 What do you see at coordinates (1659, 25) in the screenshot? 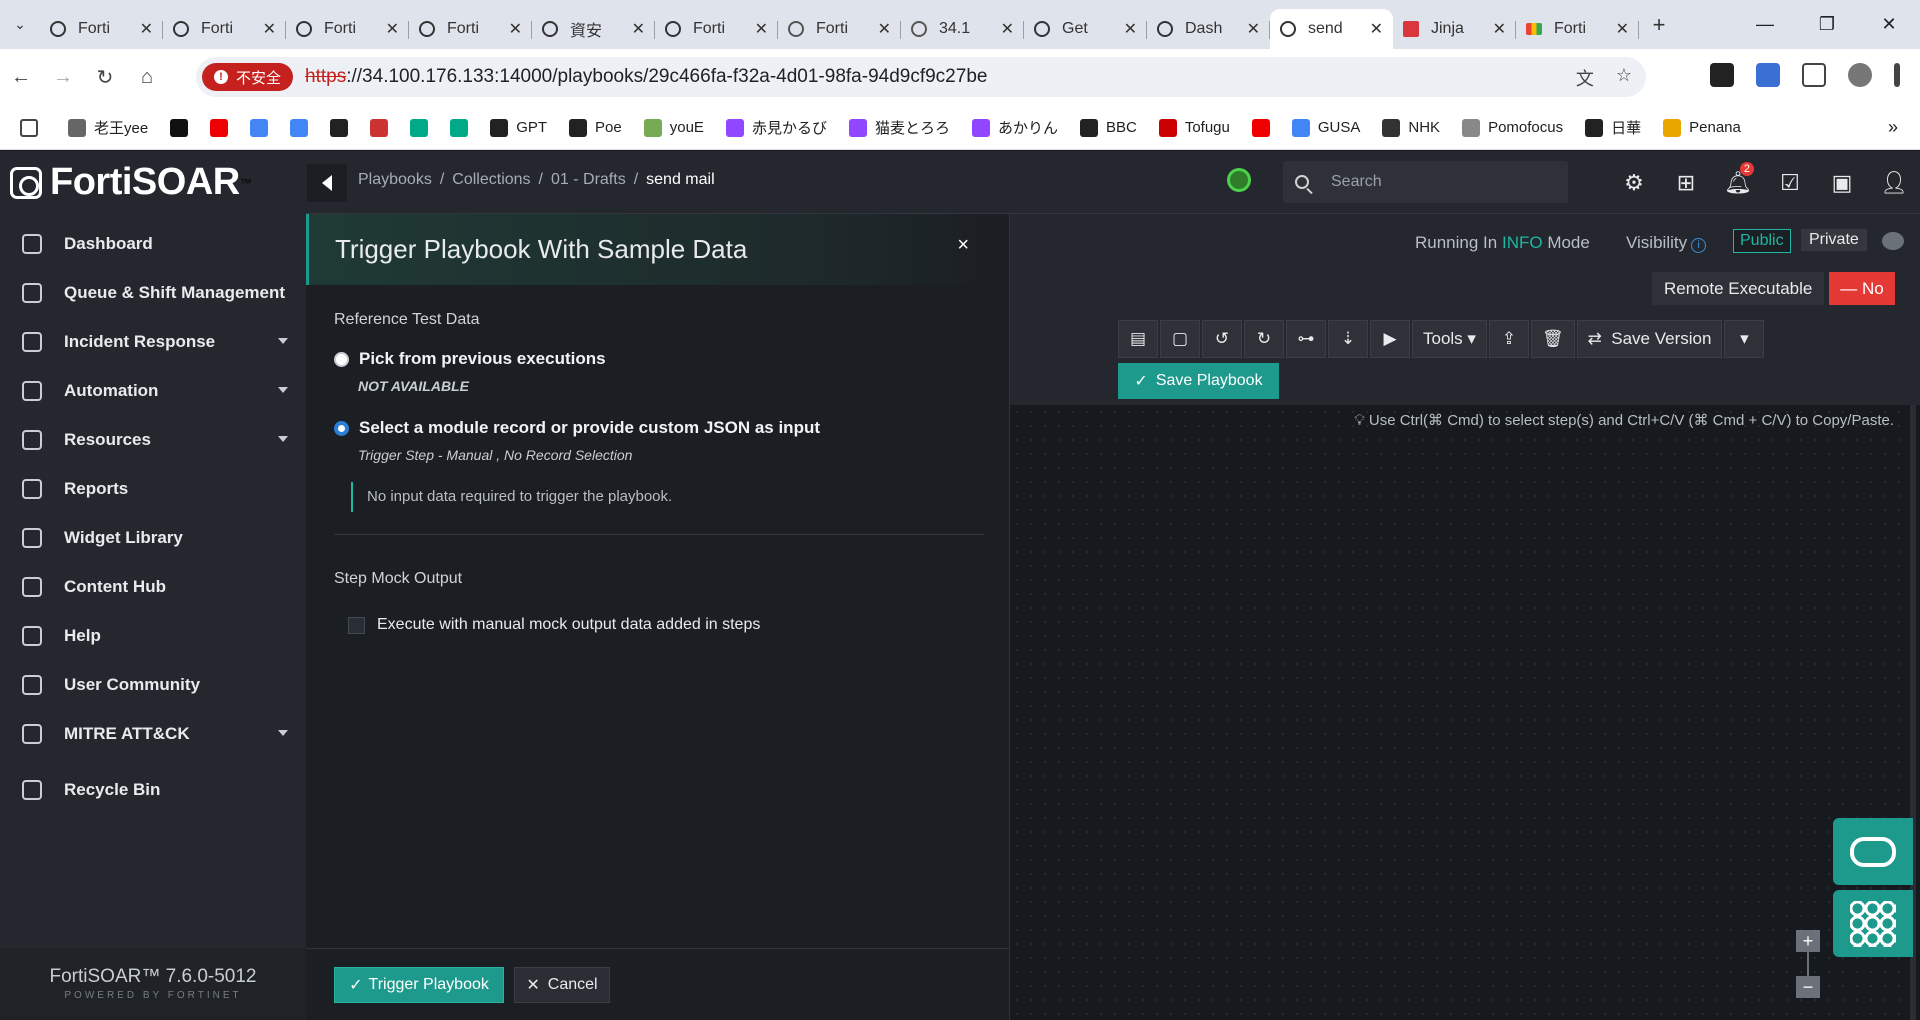
I see `new-tab-button: +` at bounding box center [1659, 25].